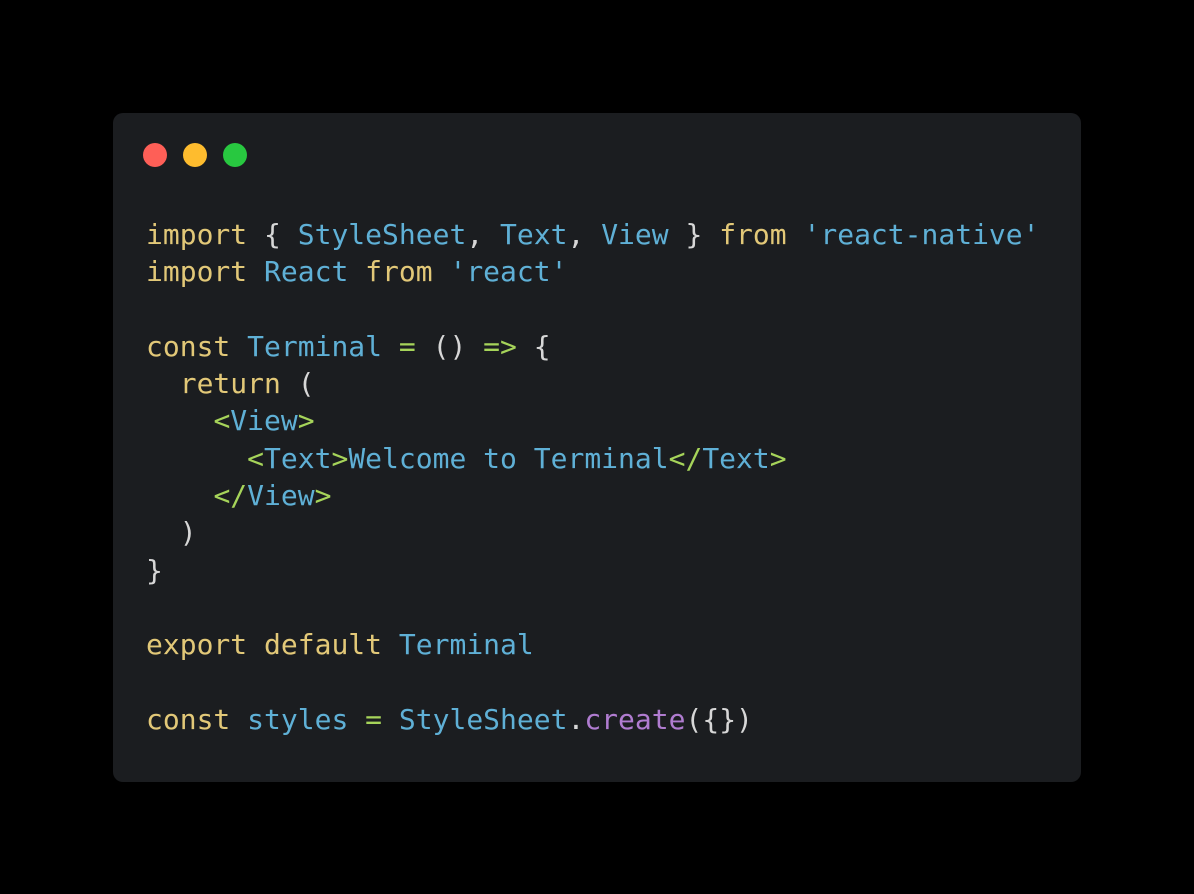 The height and width of the screenshot is (894, 1194). Describe the element at coordinates (593, 420) in the screenshot. I see `code-line: <View>` at that location.